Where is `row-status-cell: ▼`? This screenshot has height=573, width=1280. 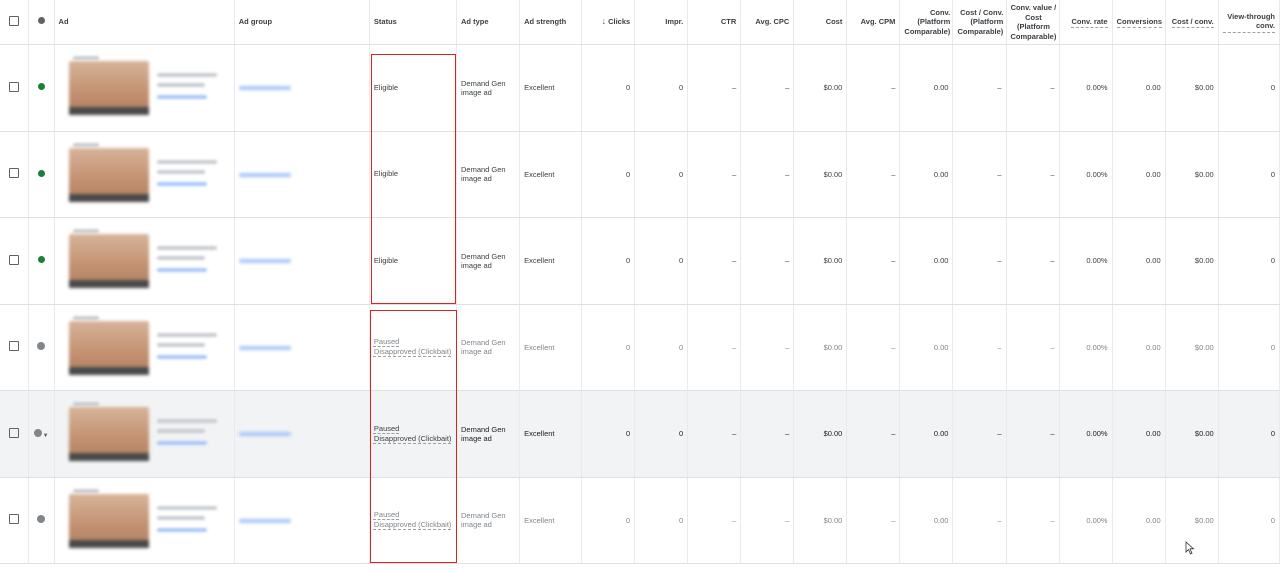
row-status-cell: ▼ is located at coordinates (41, 434).